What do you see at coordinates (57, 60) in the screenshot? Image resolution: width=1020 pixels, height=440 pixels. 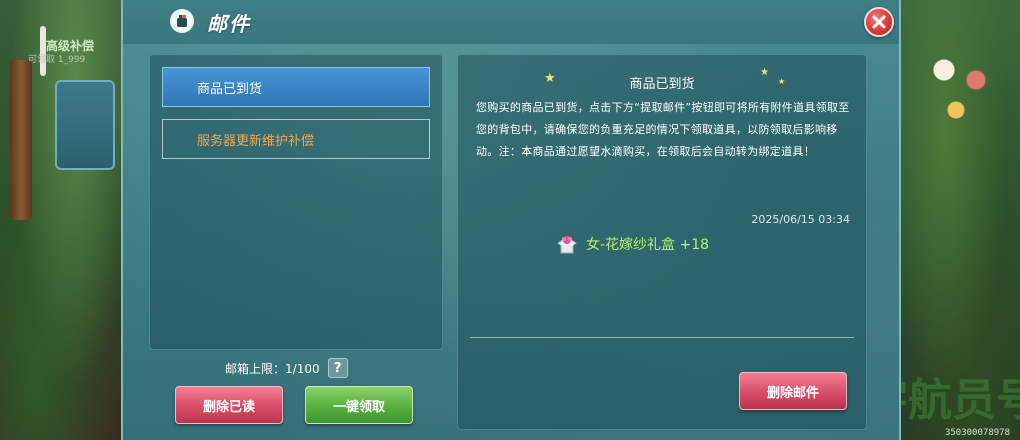 I see `background-sign-subtext: 可领取 1_999` at bounding box center [57, 60].